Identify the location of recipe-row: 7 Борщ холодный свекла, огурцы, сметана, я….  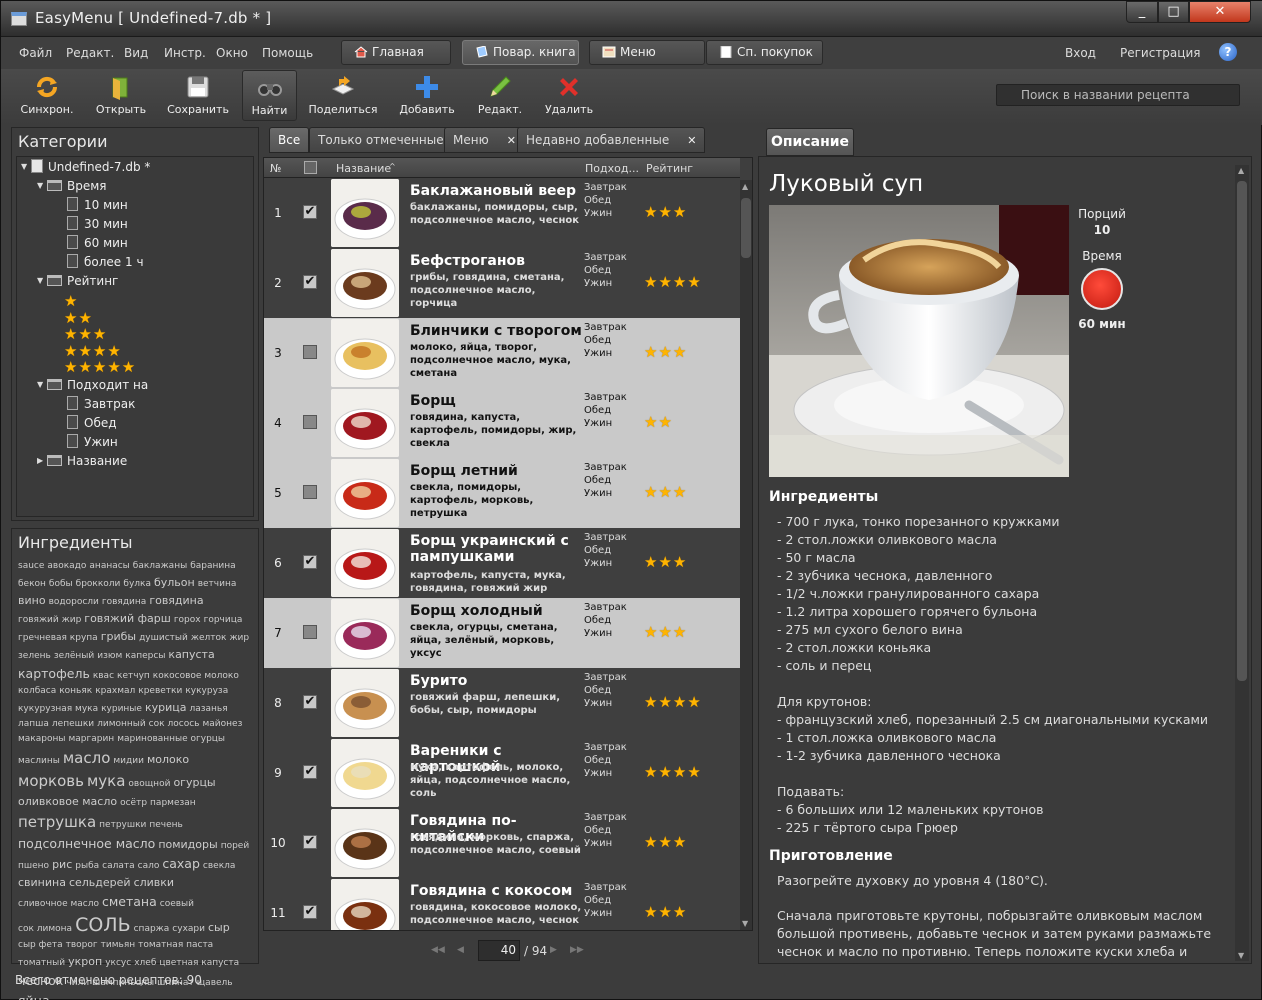
(502, 633).